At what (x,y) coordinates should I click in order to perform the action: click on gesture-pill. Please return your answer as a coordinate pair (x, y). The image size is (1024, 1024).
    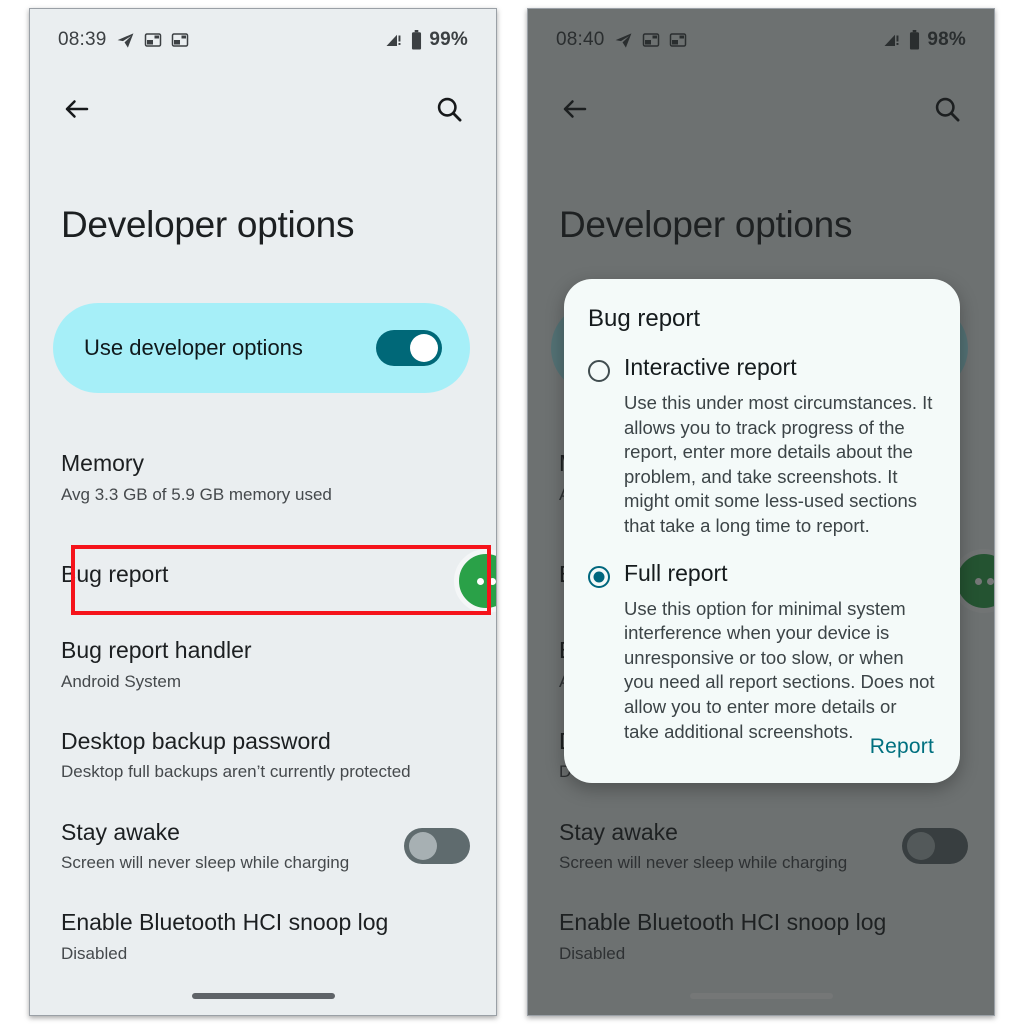
    Looking at the image, I should click on (263, 996).